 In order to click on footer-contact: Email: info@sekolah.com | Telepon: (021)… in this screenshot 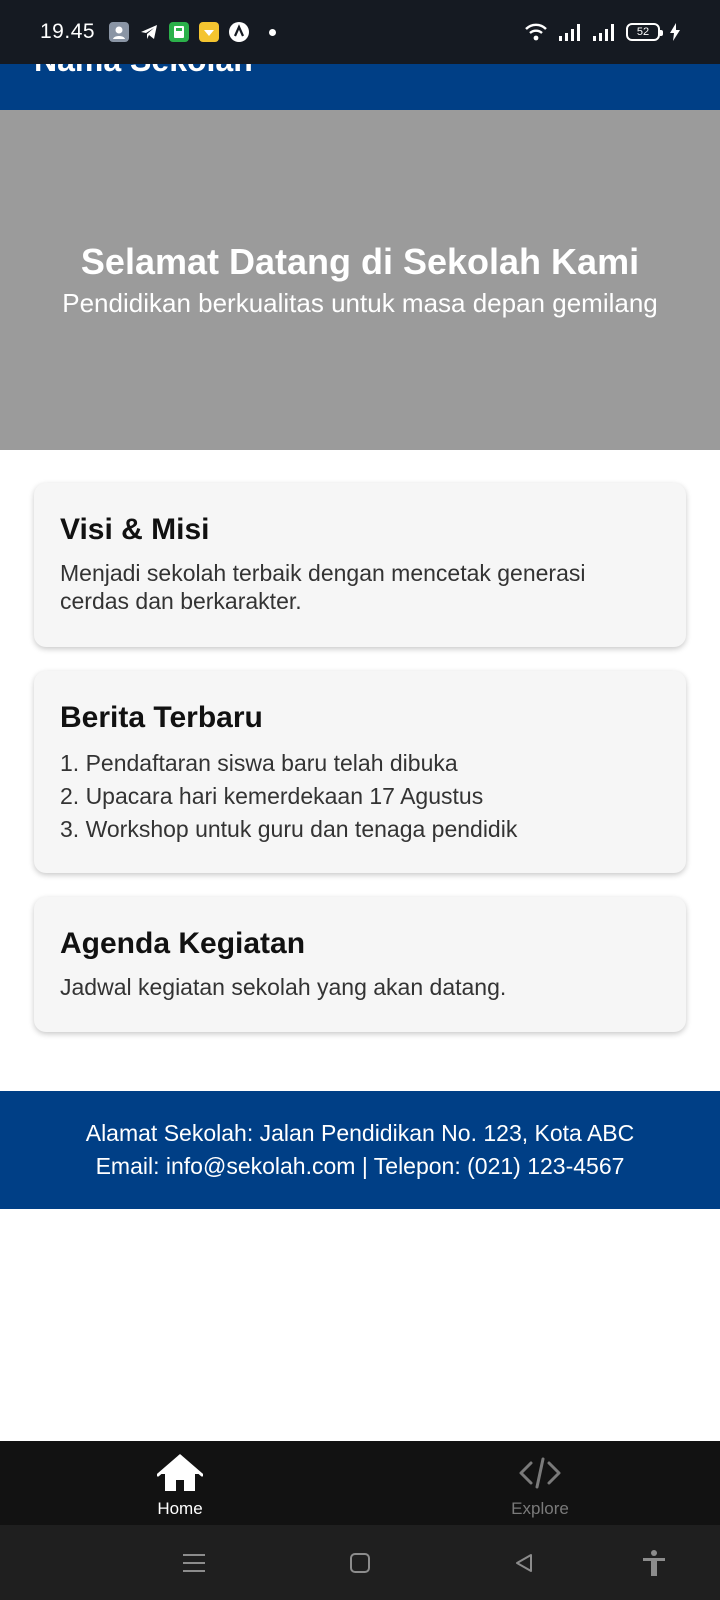, I will do `click(360, 1166)`.